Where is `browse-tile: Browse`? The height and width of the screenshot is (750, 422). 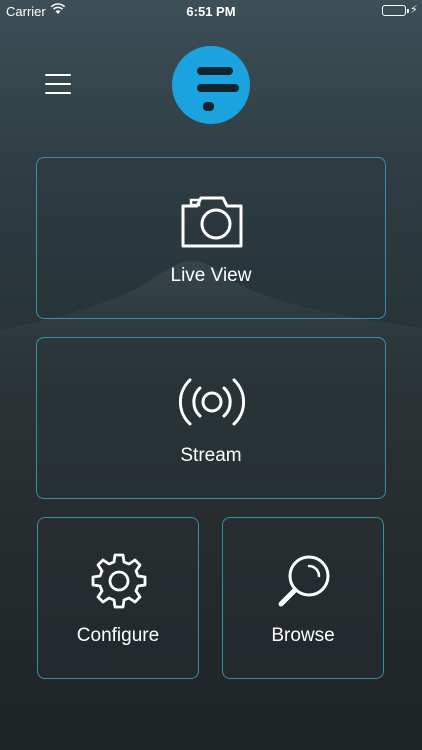 browse-tile: Browse is located at coordinates (303, 598).